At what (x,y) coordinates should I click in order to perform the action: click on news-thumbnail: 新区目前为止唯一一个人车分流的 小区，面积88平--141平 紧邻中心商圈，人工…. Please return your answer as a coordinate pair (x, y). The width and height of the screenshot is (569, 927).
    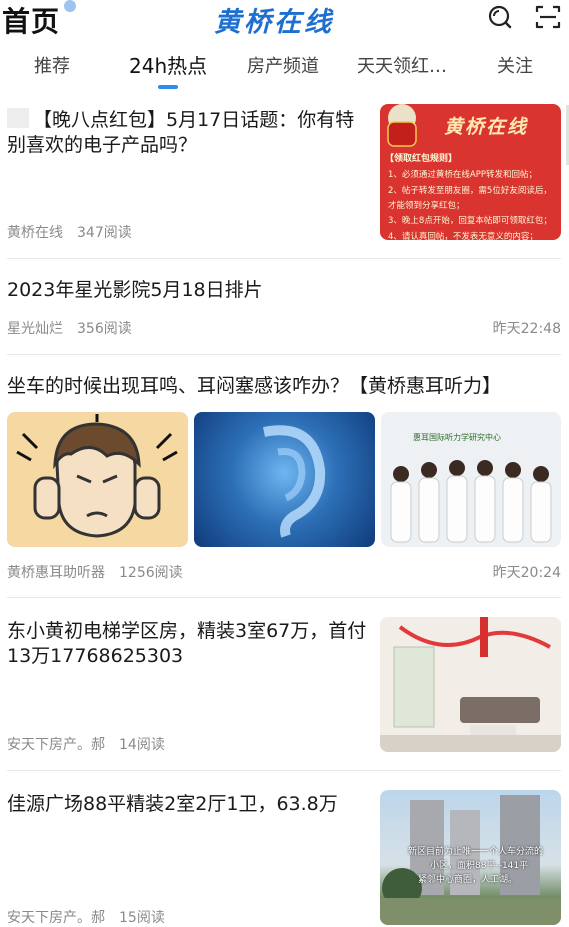
    Looking at the image, I should click on (470, 857).